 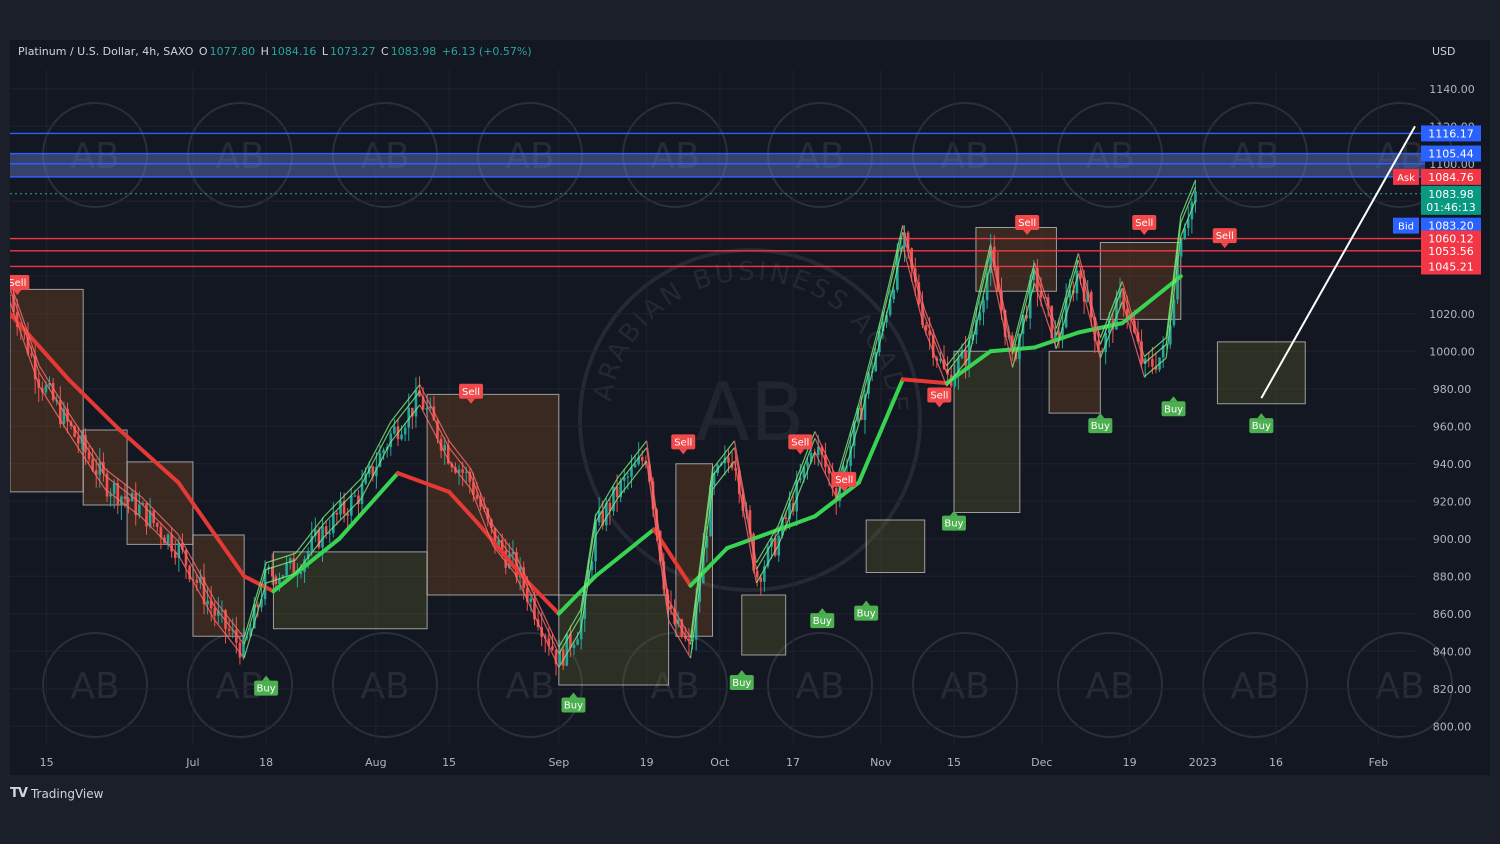 I want to click on high-value: 1084.16, so click(x=293, y=51).